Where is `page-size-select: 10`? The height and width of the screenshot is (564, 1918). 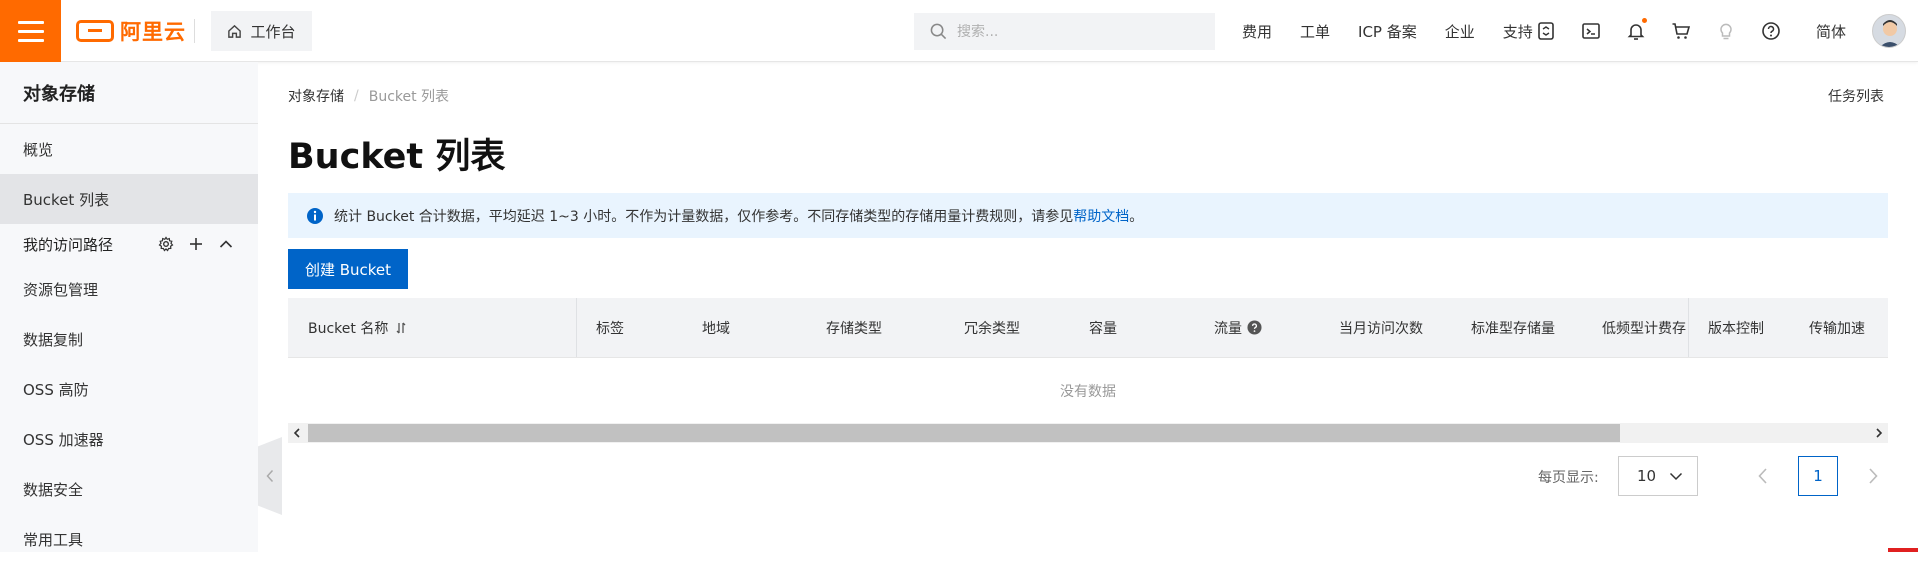 page-size-select: 10 is located at coordinates (1658, 476).